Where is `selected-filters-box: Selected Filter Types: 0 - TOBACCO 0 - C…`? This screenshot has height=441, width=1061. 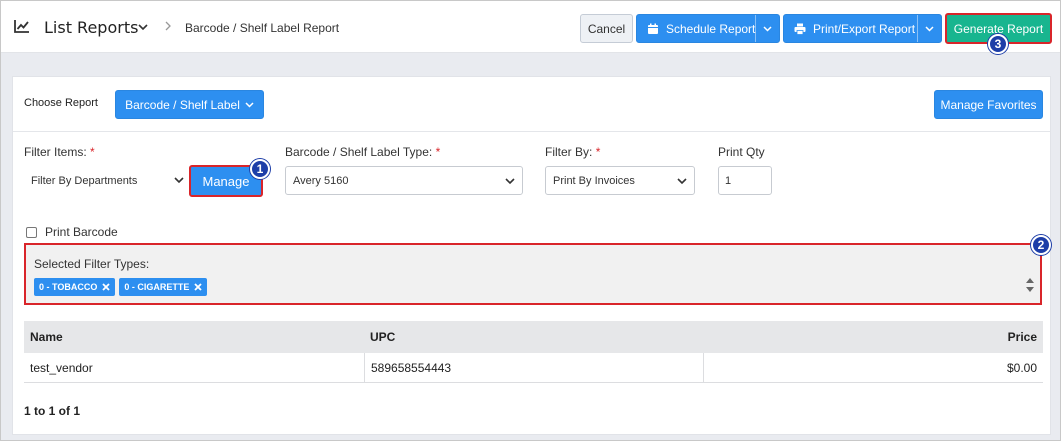 selected-filters-box: Selected Filter Types: 0 - TOBACCO 0 - C… is located at coordinates (533, 274).